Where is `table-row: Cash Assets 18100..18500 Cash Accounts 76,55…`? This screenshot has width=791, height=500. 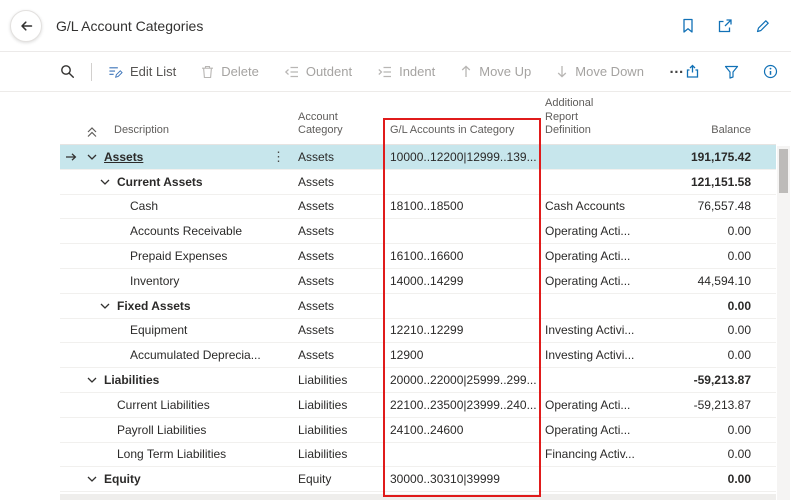
table-row: Cash Assets 18100..18500 Cash Accounts 76,55… is located at coordinates (418, 207).